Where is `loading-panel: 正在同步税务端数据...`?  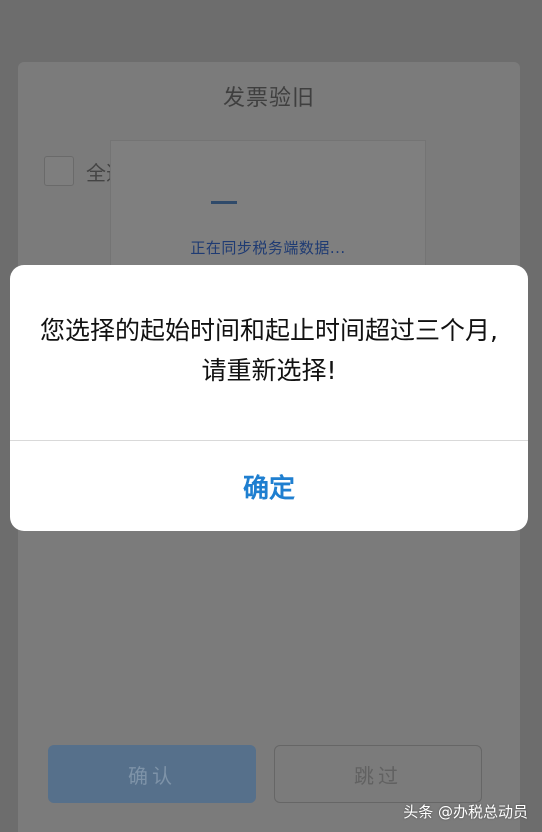
loading-panel: 正在同步税务端数据... is located at coordinates (268, 210).